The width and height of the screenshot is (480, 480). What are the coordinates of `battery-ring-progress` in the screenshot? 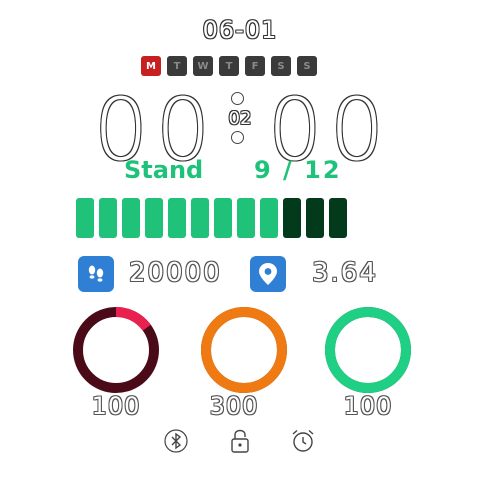 It's located at (368, 350).